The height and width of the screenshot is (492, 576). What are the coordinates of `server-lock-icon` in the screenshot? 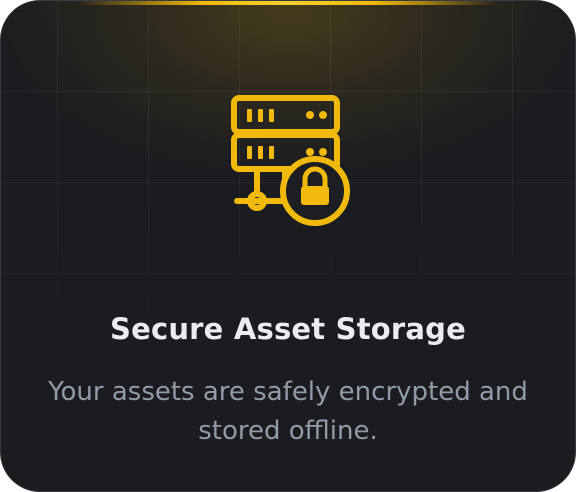 It's located at (290, 160).